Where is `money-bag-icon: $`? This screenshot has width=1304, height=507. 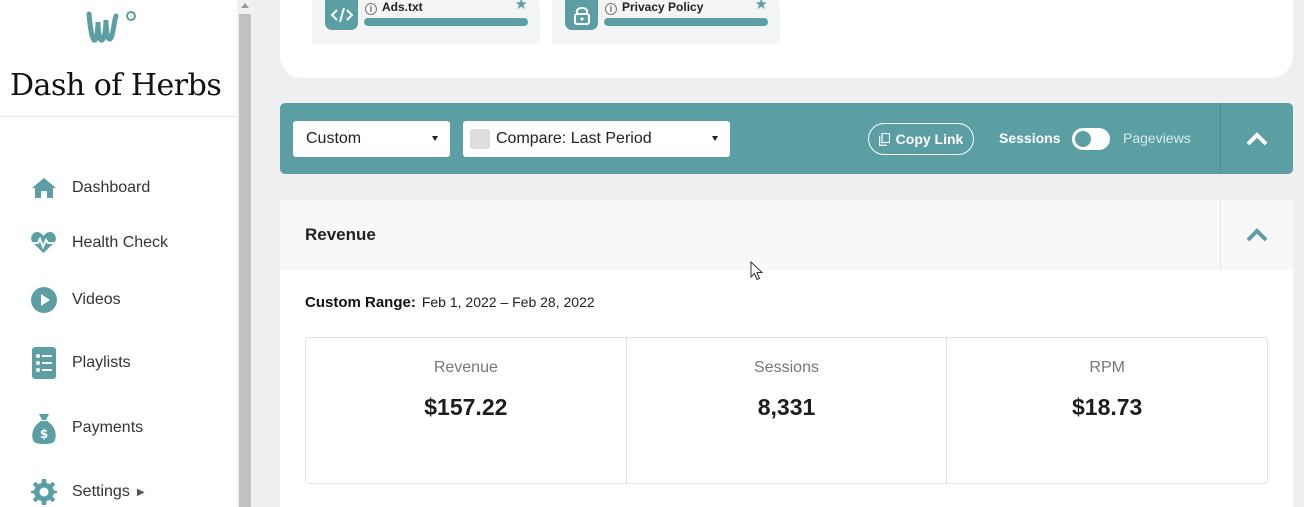
money-bag-icon: $ is located at coordinates (43, 429).